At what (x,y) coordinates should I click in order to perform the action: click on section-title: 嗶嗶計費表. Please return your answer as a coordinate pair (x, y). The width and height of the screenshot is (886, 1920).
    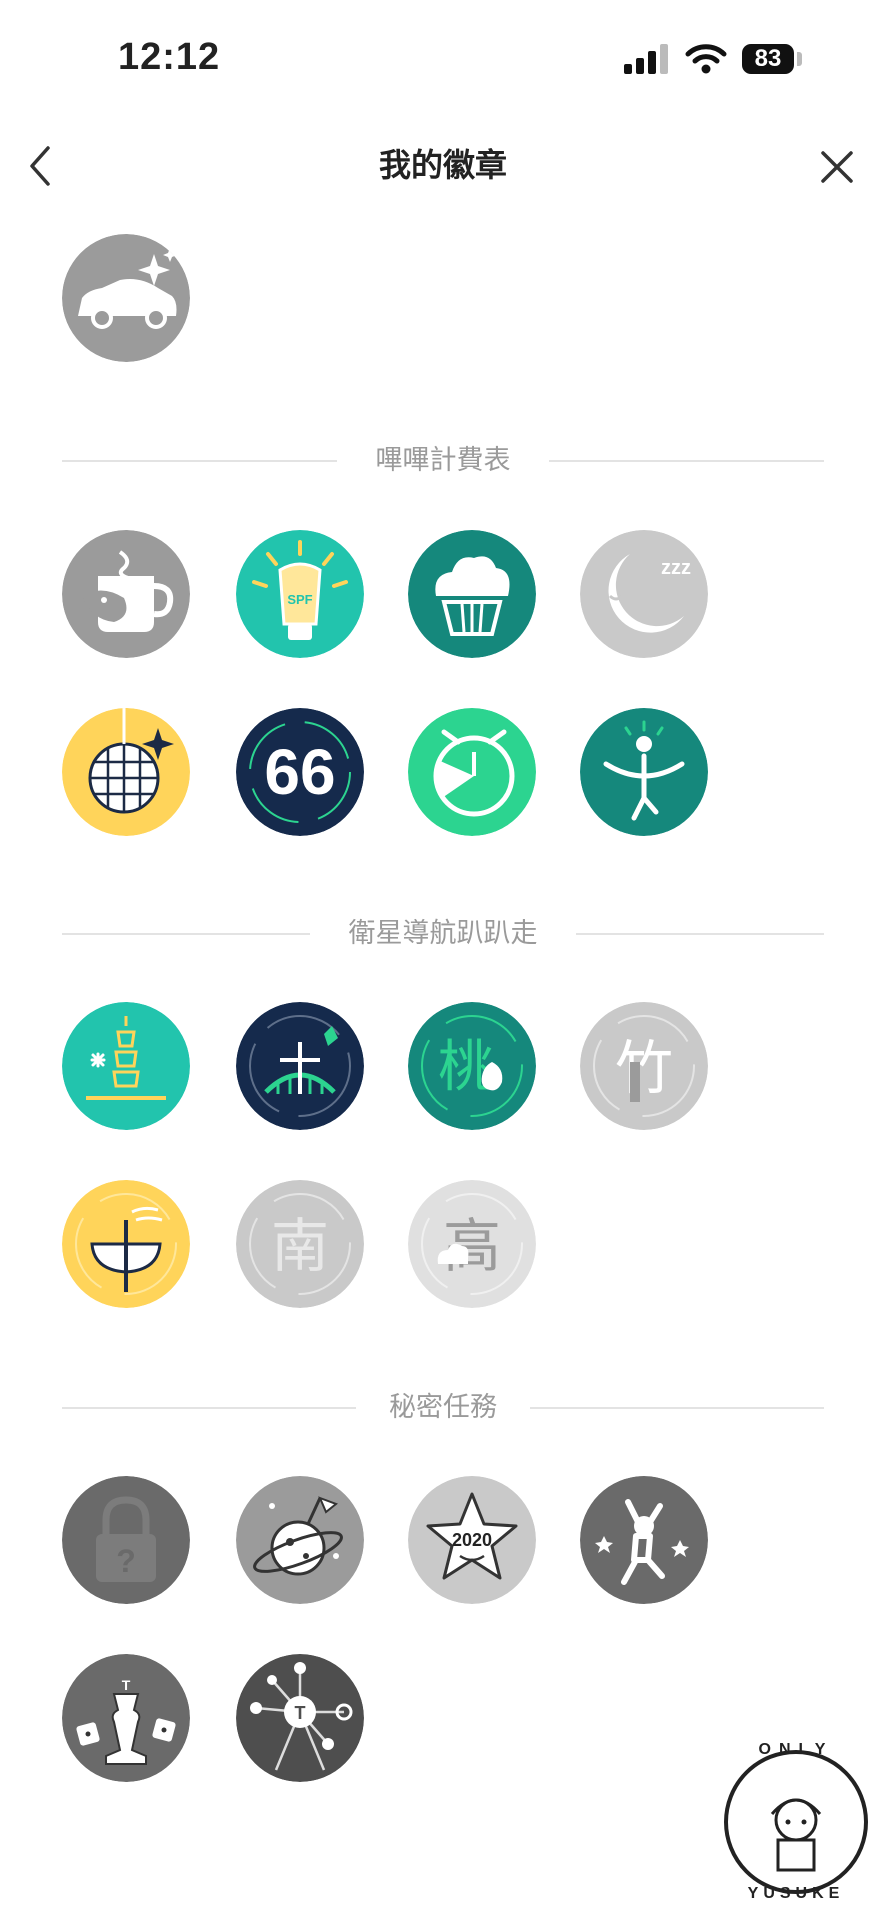
    Looking at the image, I should click on (443, 460).